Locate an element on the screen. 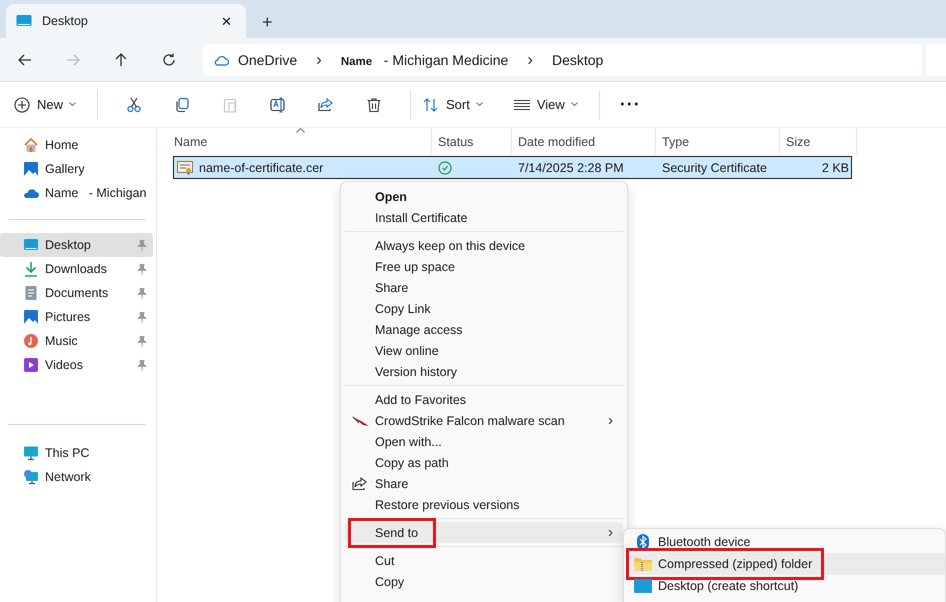 Image resolution: width=946 pixels, height=602 pixels. column-header: Name is located at coordinates (303, 141).